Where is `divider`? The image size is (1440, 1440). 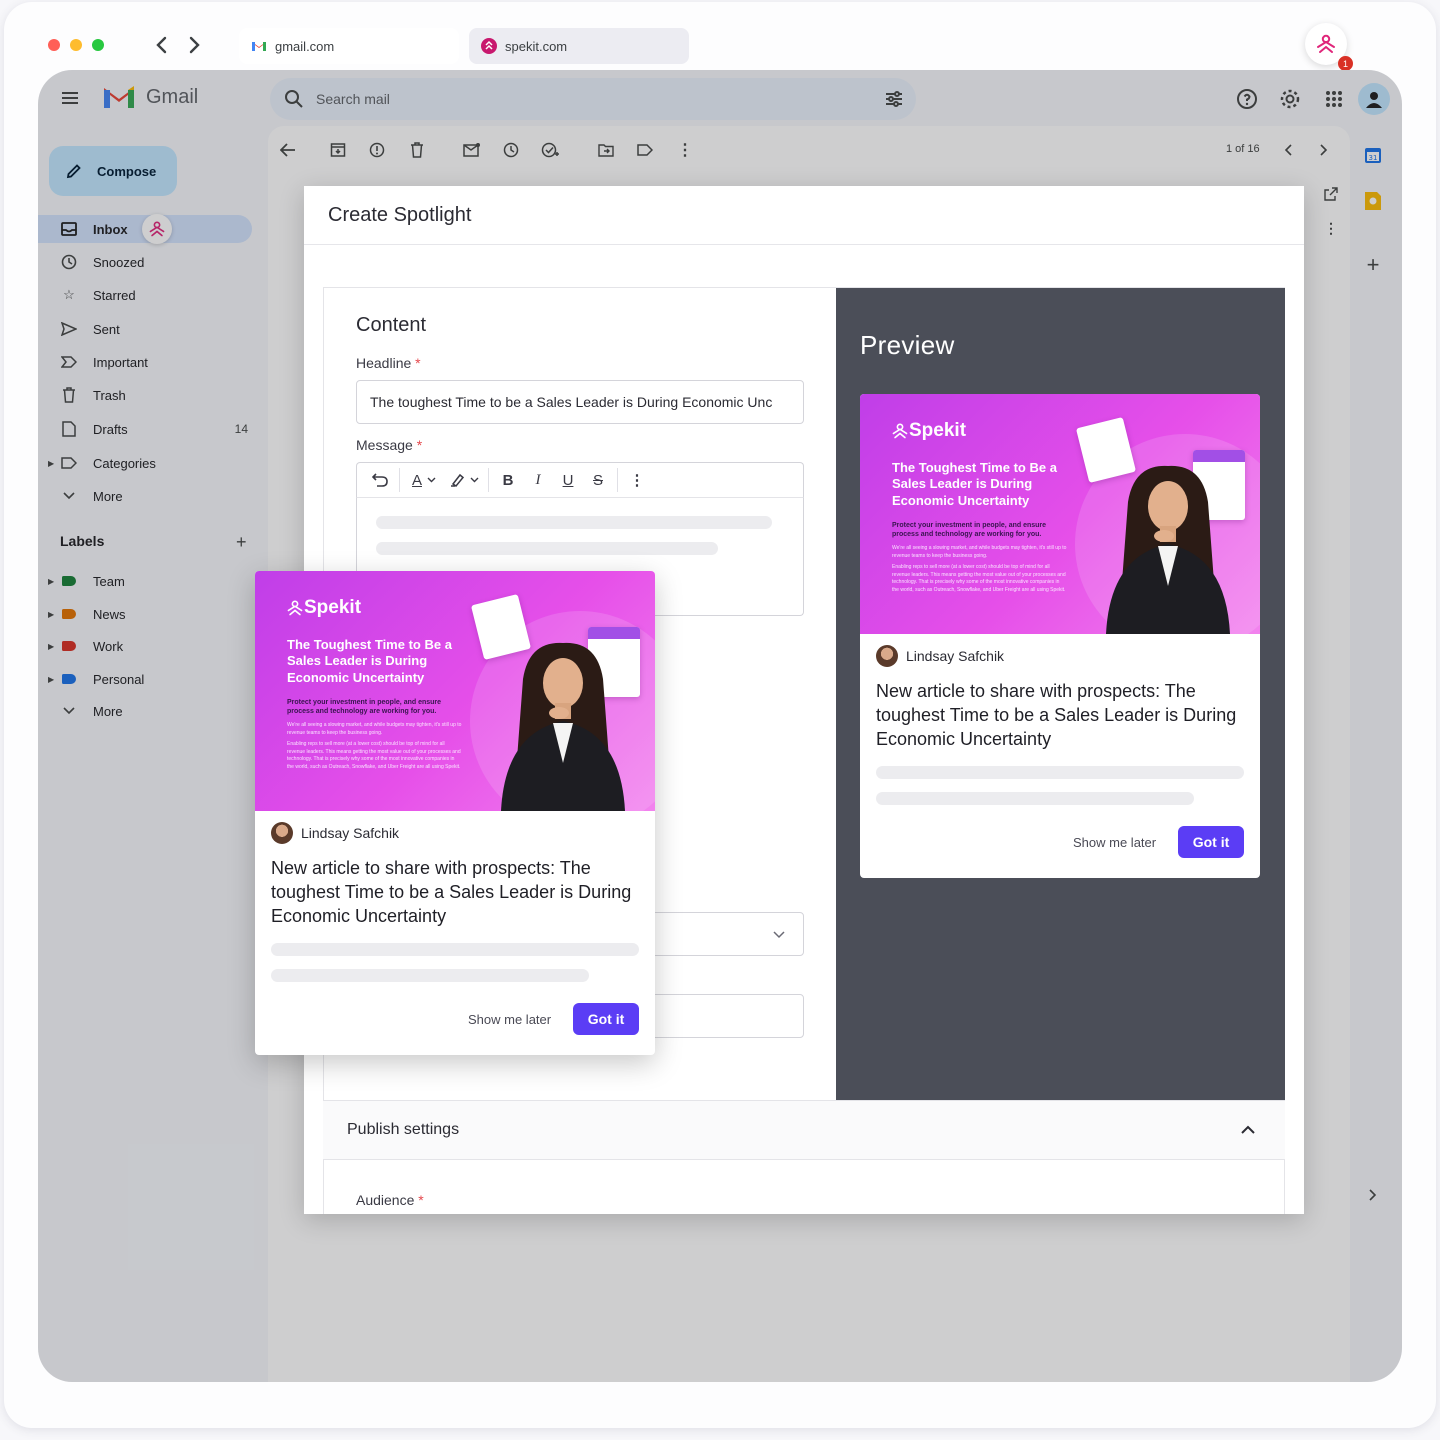
divider is located at coordinates (804, 244).